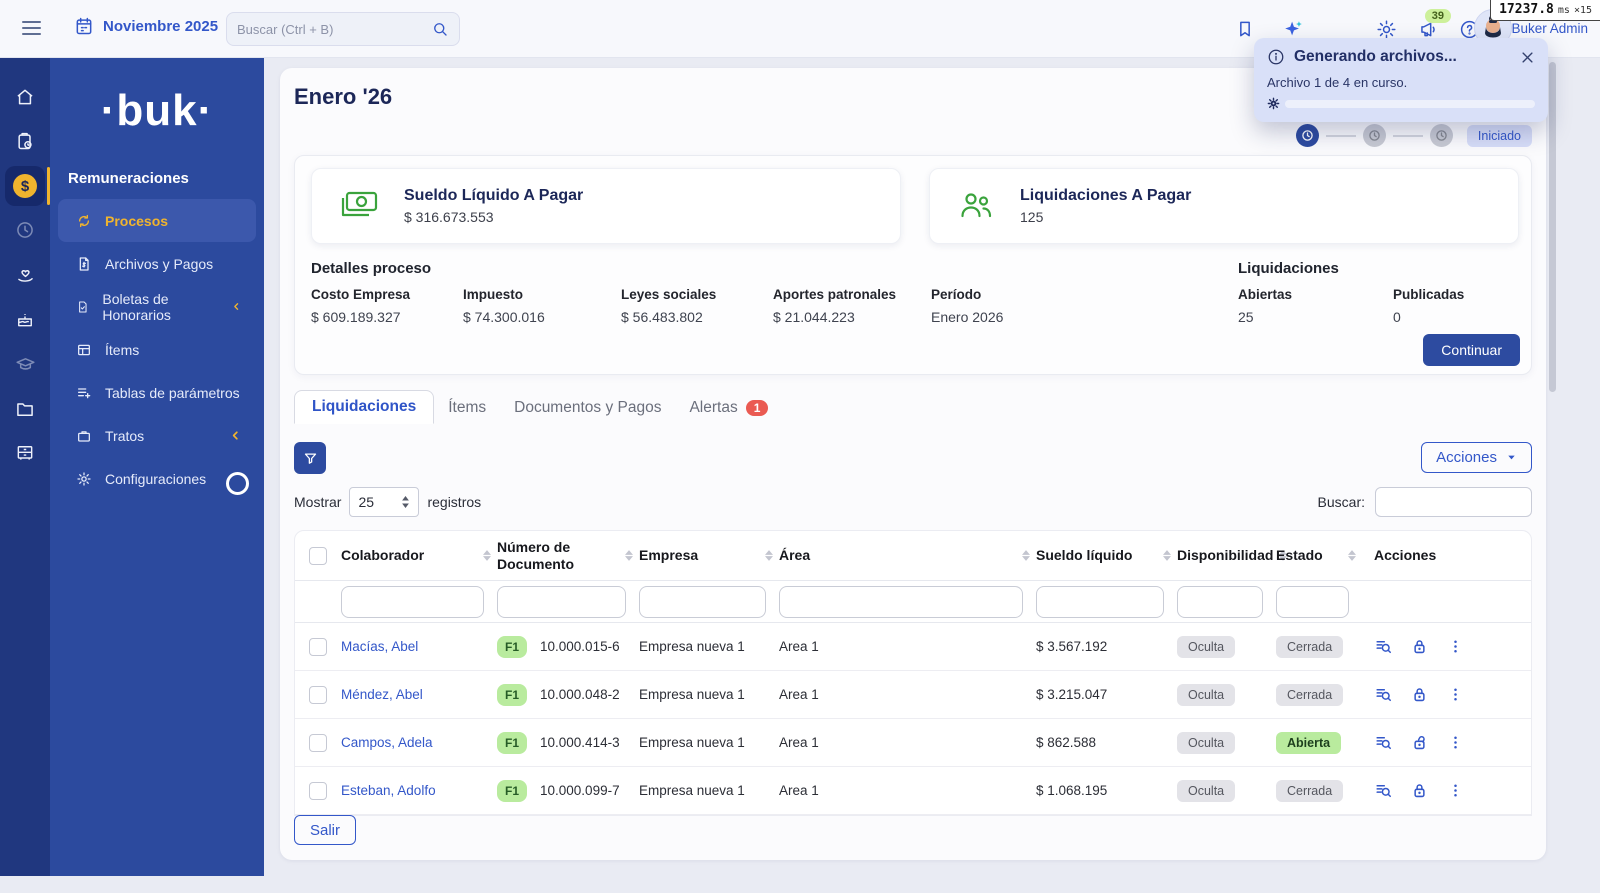 This screenshot has width=1600, height=893. Describe the element at coordinates (25, 275) in the screenshot. I see `benefits-hand-heart-icon` at that location.